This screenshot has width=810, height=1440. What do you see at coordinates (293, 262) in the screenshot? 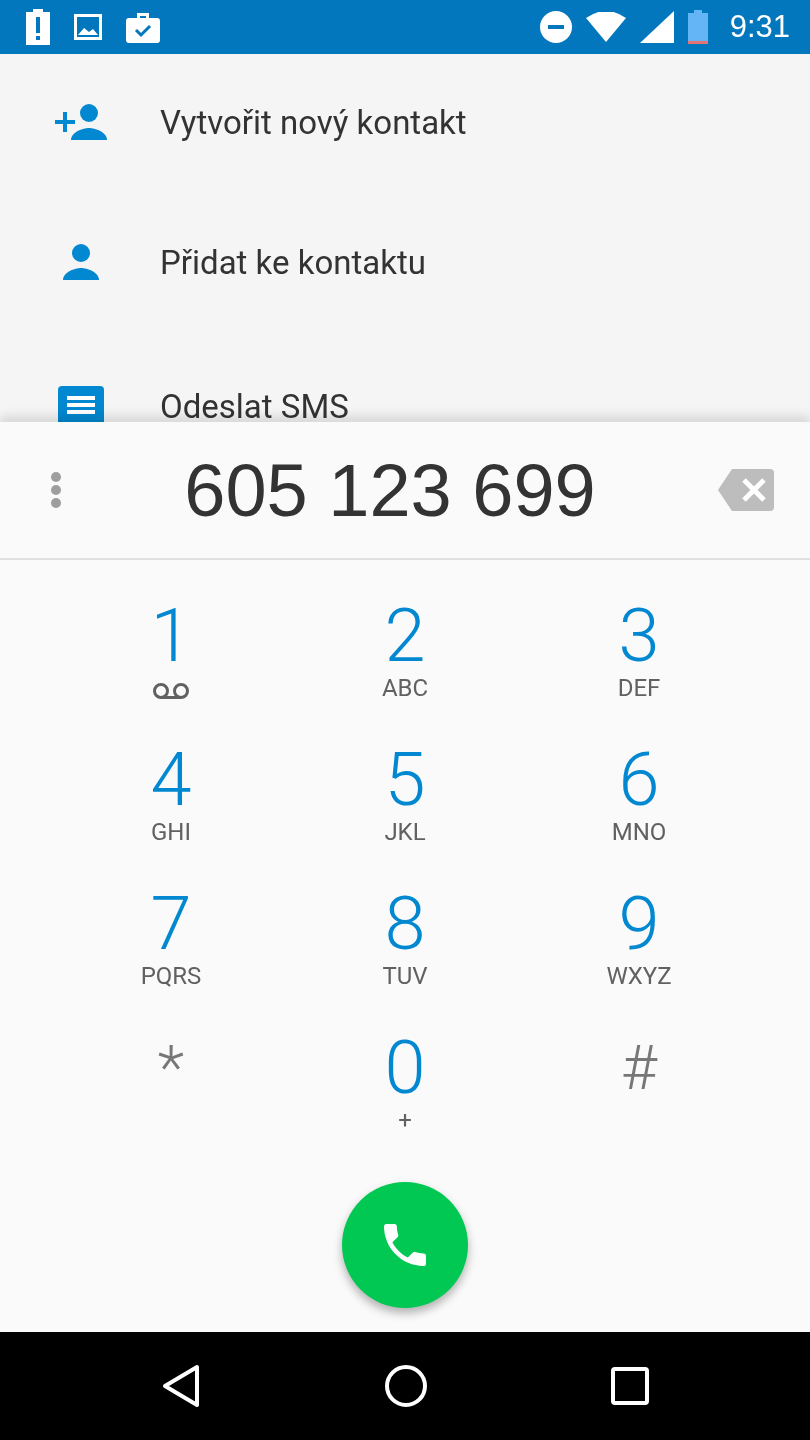
I see `action-item: Přidat ke kontaktu` at bounding box center [293, 262].